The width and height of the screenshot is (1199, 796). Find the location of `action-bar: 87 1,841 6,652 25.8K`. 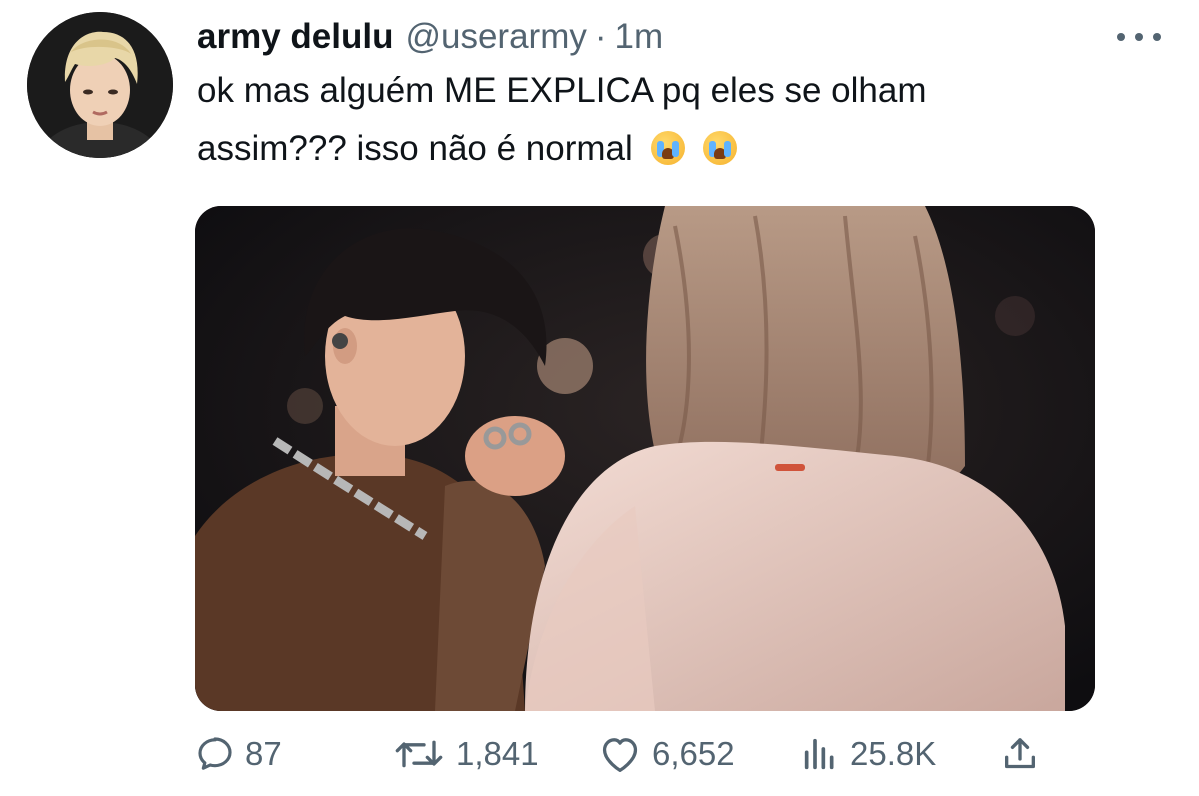

action-bar: 87 1,841 6,652 25.8K is located at coordinates (620, 754).